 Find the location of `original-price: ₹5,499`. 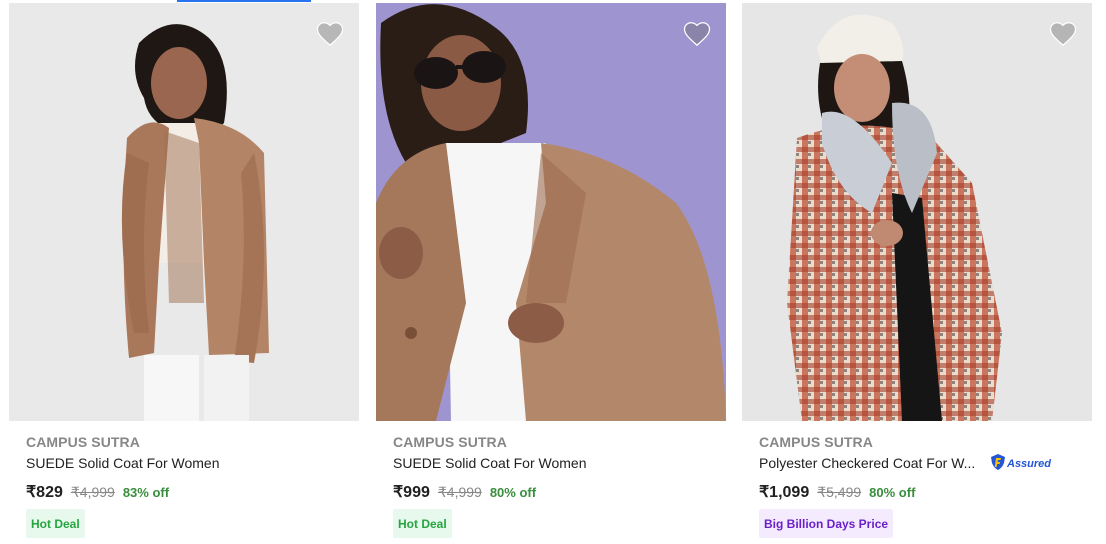

original-price: ₹5,499 is located at coordinates (839, 492).